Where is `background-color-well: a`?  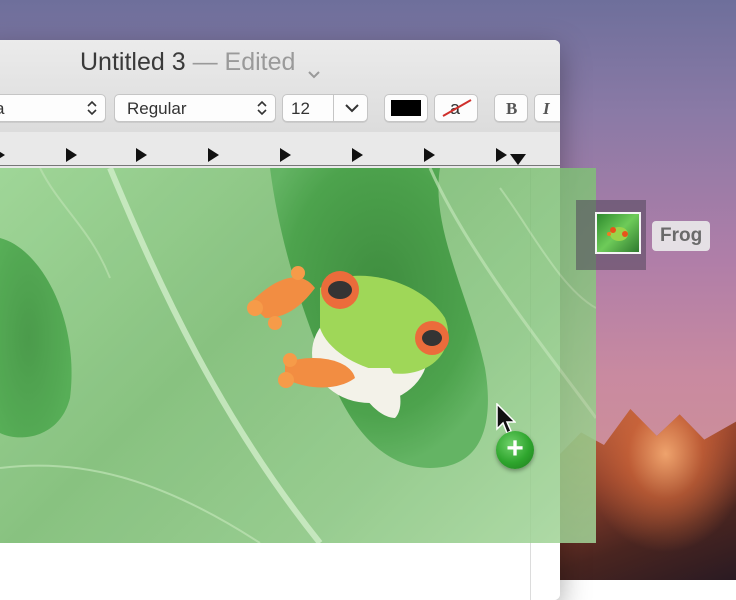 background-color-well: a is located at coordinates (456, 108).